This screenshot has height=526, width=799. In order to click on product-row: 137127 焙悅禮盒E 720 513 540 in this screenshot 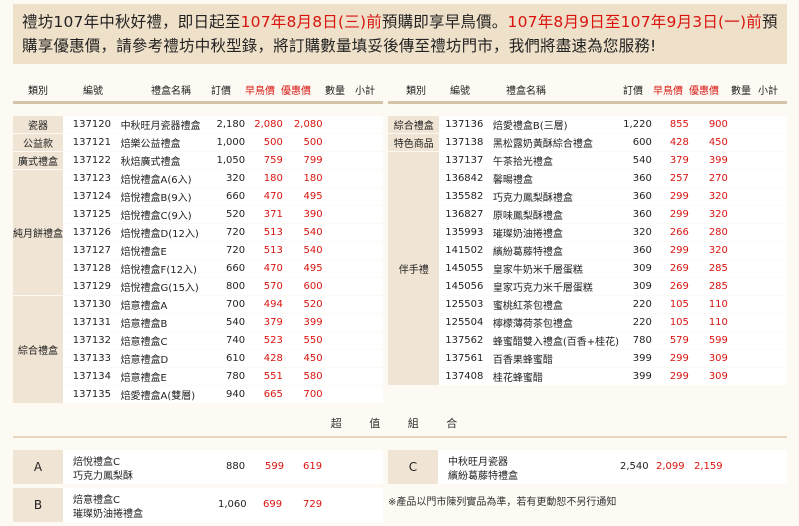, I will do `click(198, 250)`.